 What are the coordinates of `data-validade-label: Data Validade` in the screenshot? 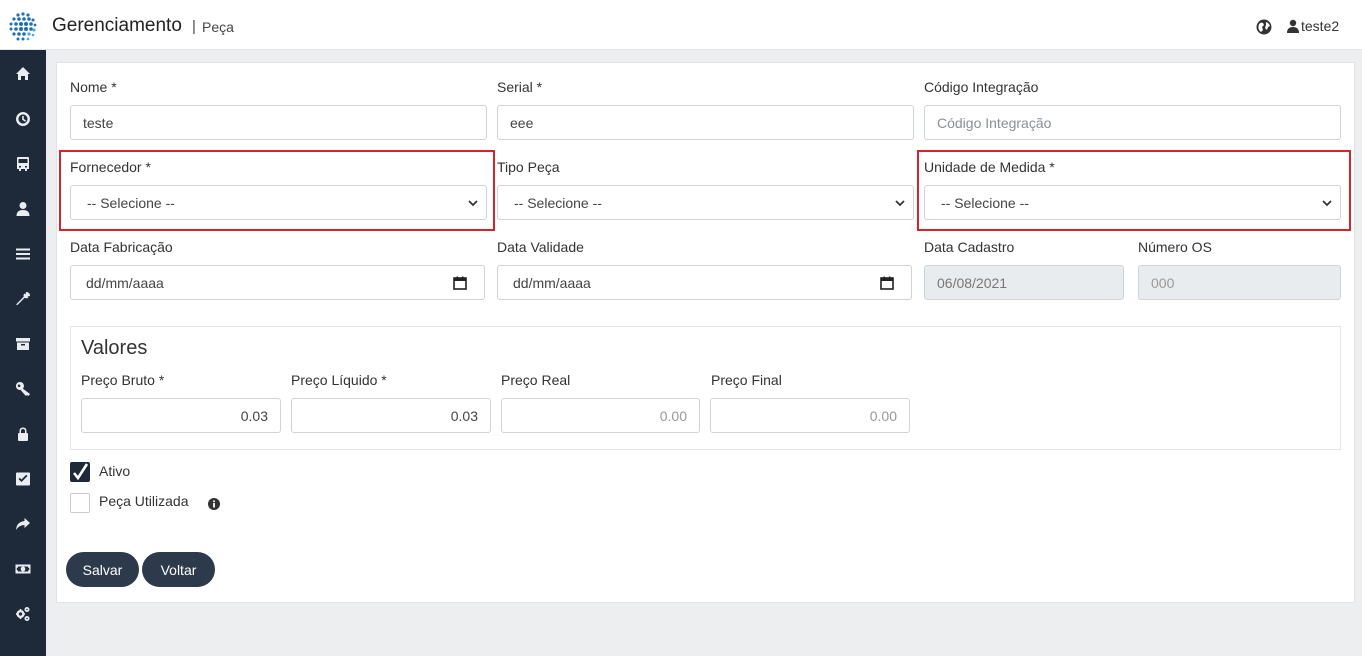 It's located at (540, 247).